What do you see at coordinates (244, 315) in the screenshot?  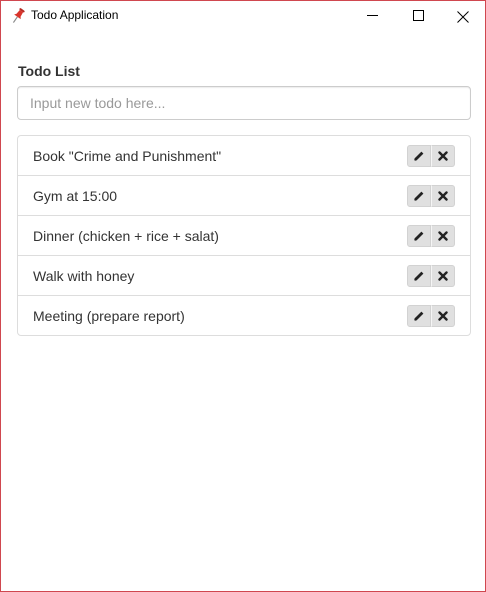 I see `todo-item: Meeting (prepare report)` at bounding box center [244, 315].